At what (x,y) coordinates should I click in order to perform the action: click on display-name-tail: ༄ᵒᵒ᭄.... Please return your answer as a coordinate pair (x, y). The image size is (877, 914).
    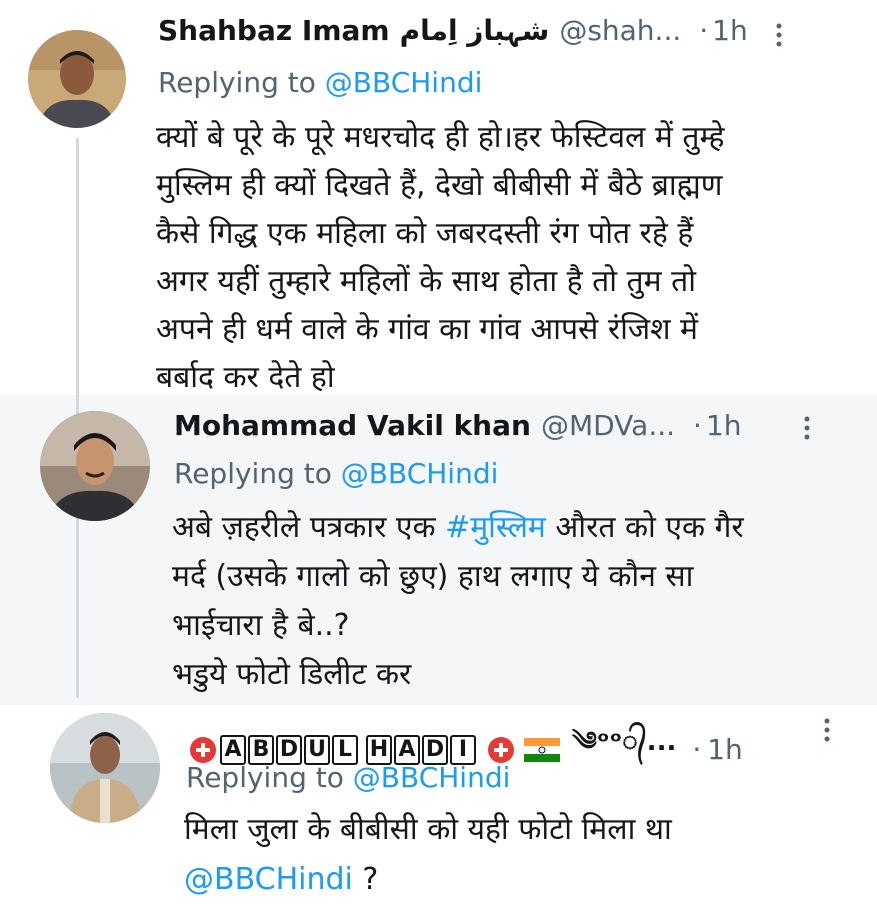
    Looking at the image, I should click on (624, 749).